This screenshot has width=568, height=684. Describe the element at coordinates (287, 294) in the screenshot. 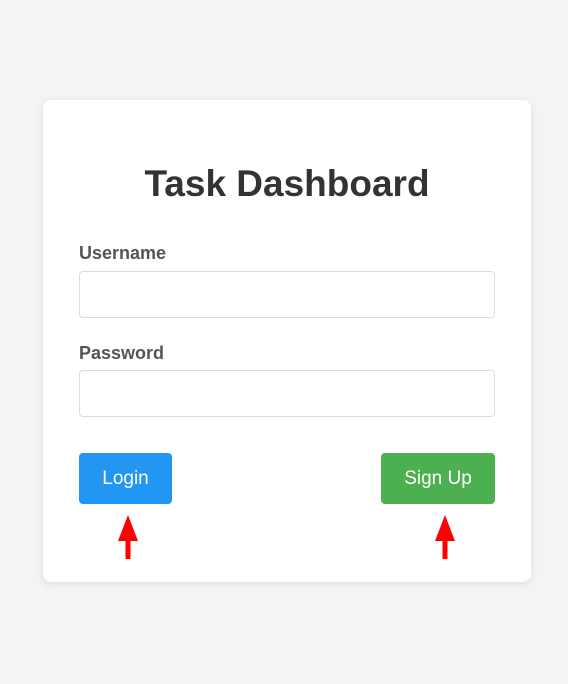

I see `username-input` at that location.